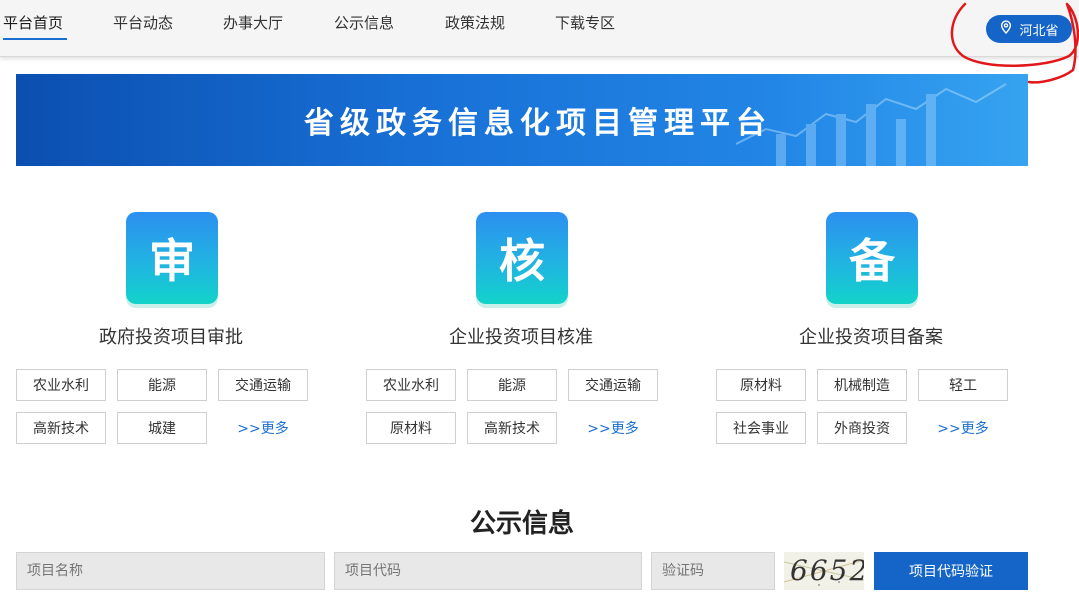 Image resolution: width=1079 pixels, height=608 pixels. What do you see at coordinates (171, 336) in the screenshot?
I see `section-title: 政府投资项目审批` at bounding box center [171, 336].